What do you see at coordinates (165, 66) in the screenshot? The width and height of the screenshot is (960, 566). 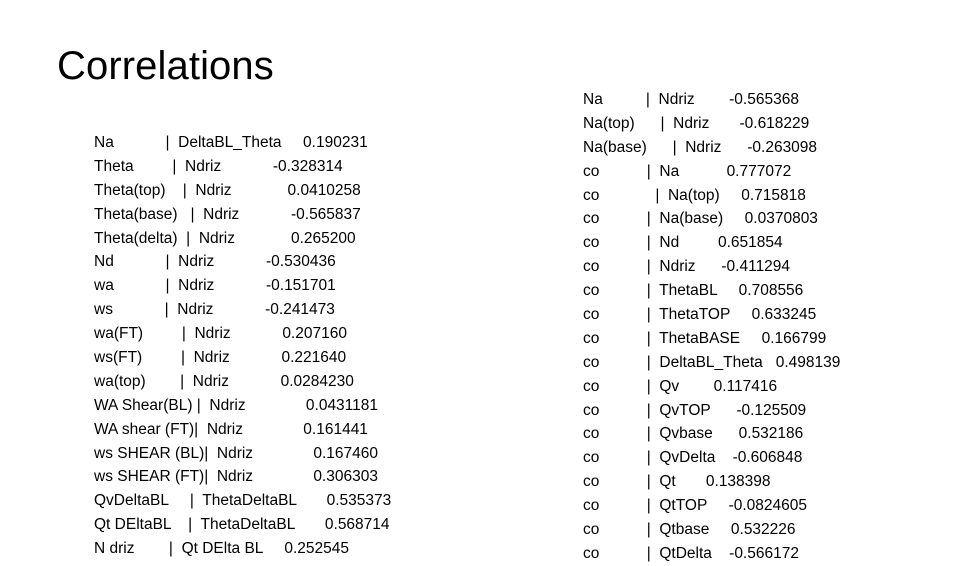 I see `page-title: Correlations` at bounding box center [165, 66].